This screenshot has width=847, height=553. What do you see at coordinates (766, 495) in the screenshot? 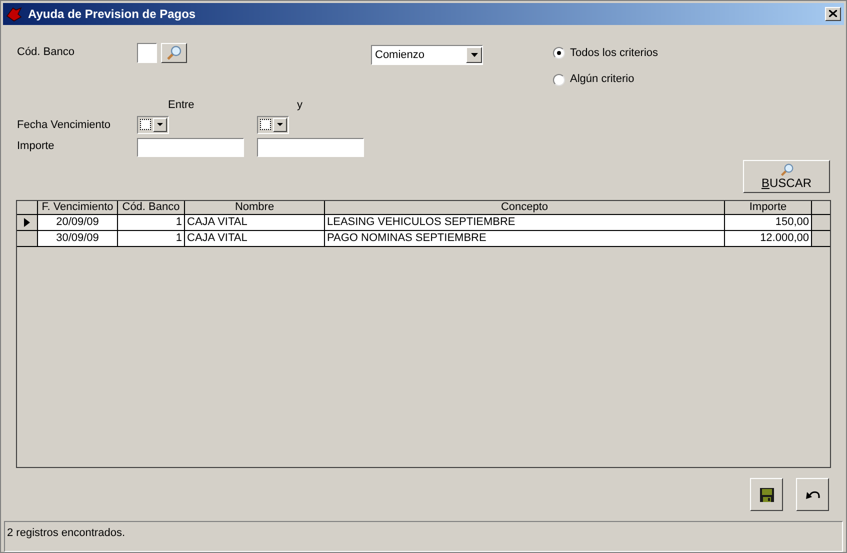
I see `save-button` at bounding box center [766, 495].